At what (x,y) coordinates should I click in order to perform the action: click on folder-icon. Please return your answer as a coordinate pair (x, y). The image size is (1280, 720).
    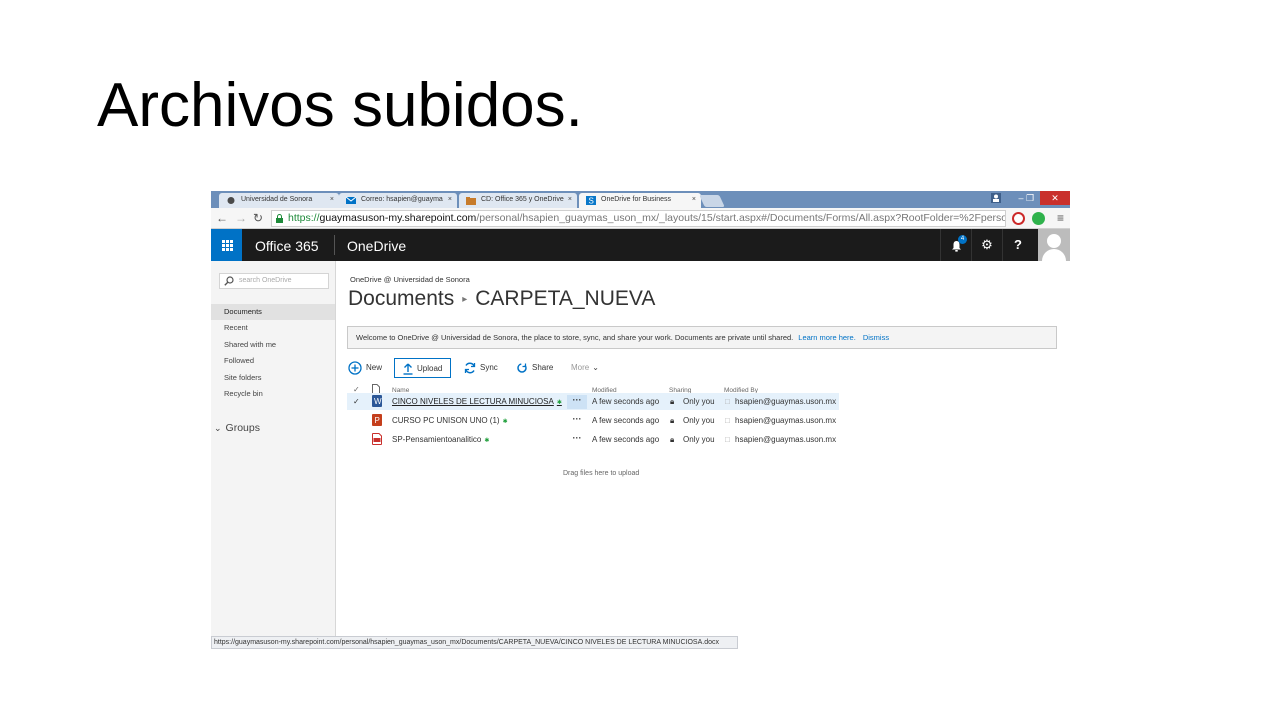
    Looking at the image, I should click on (471, 201).